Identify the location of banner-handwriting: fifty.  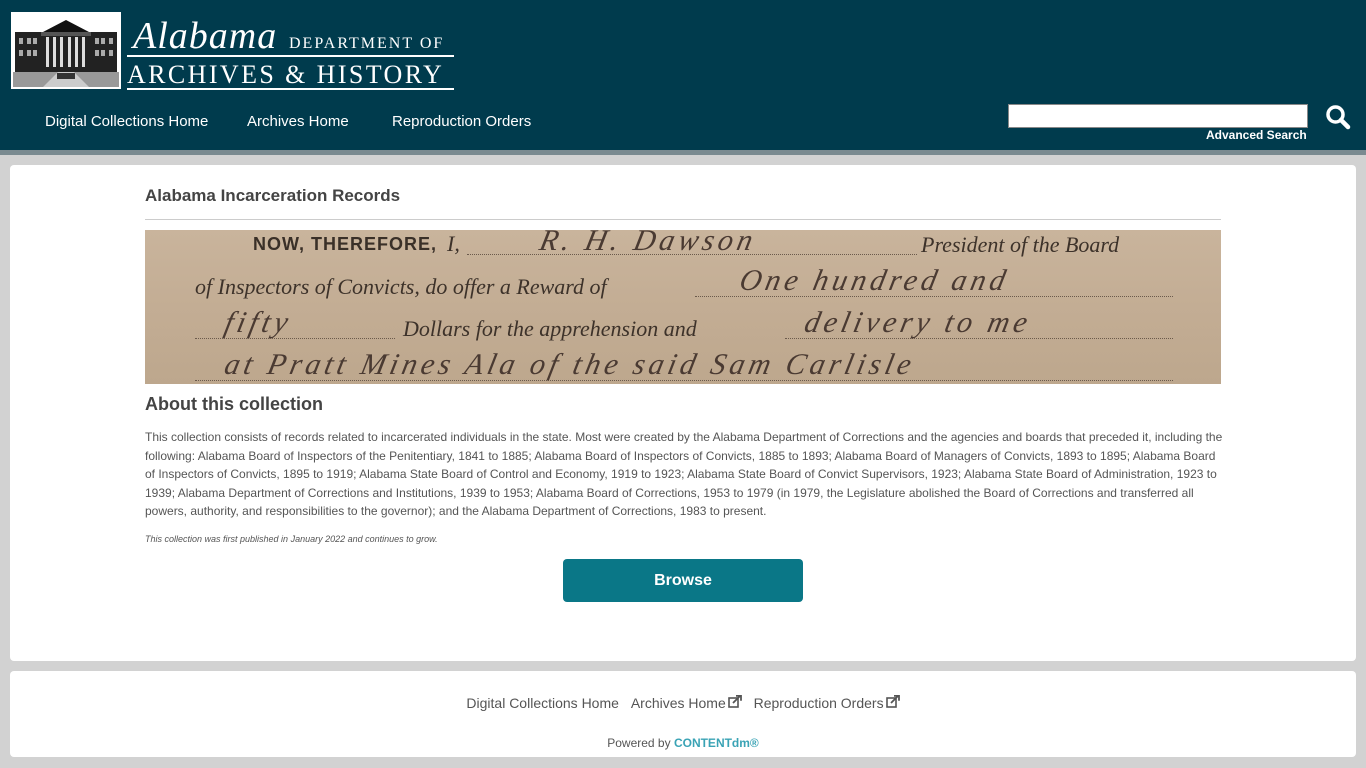
(258, 322).